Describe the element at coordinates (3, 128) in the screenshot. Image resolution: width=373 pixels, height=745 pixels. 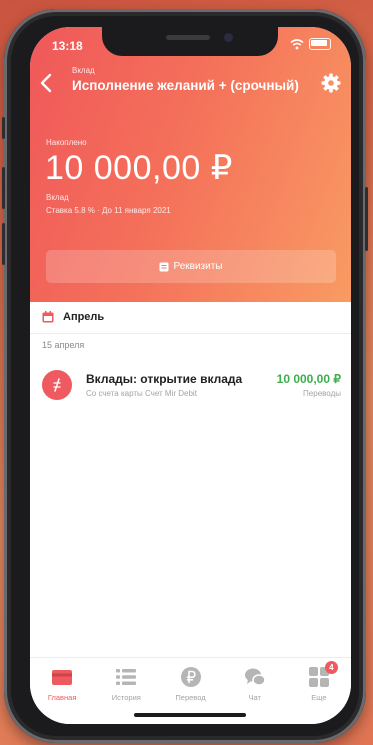
I see `mute-switch` at that location.